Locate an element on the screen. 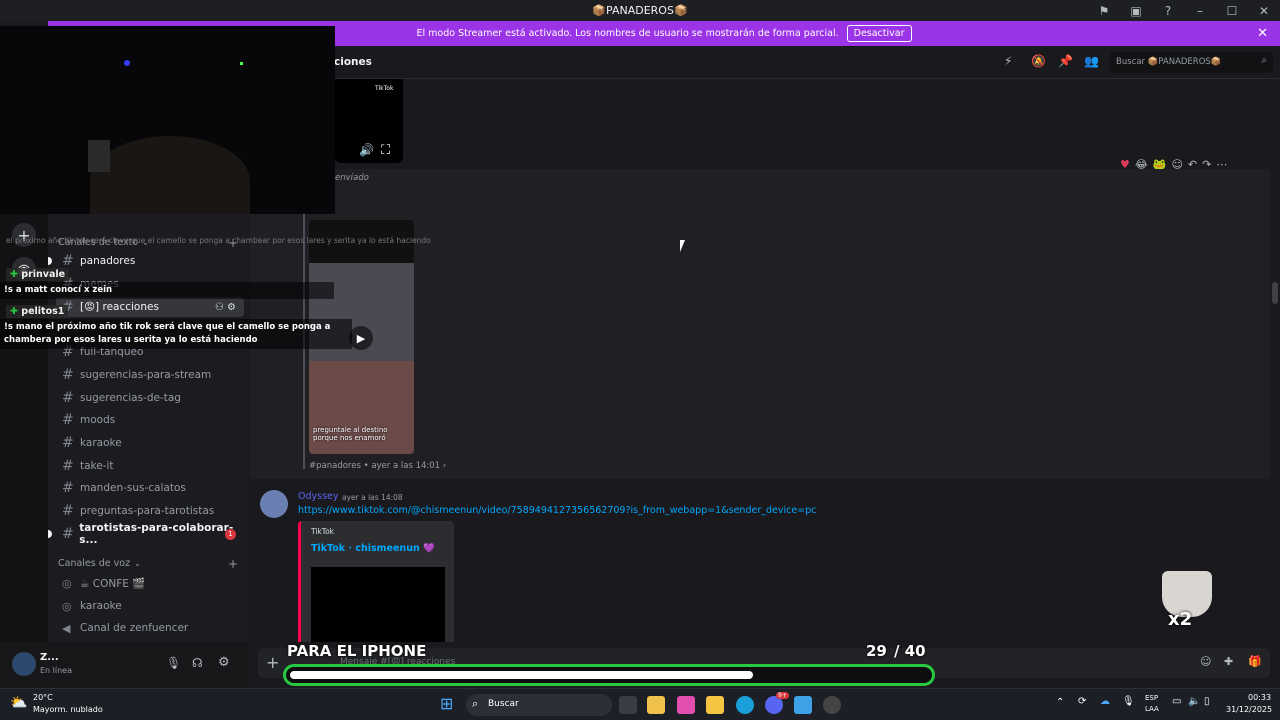 The image size is (1280, 720). channel-sugerencias-tag: # sugerencias-de-tag is located at coordinates (150, 398).